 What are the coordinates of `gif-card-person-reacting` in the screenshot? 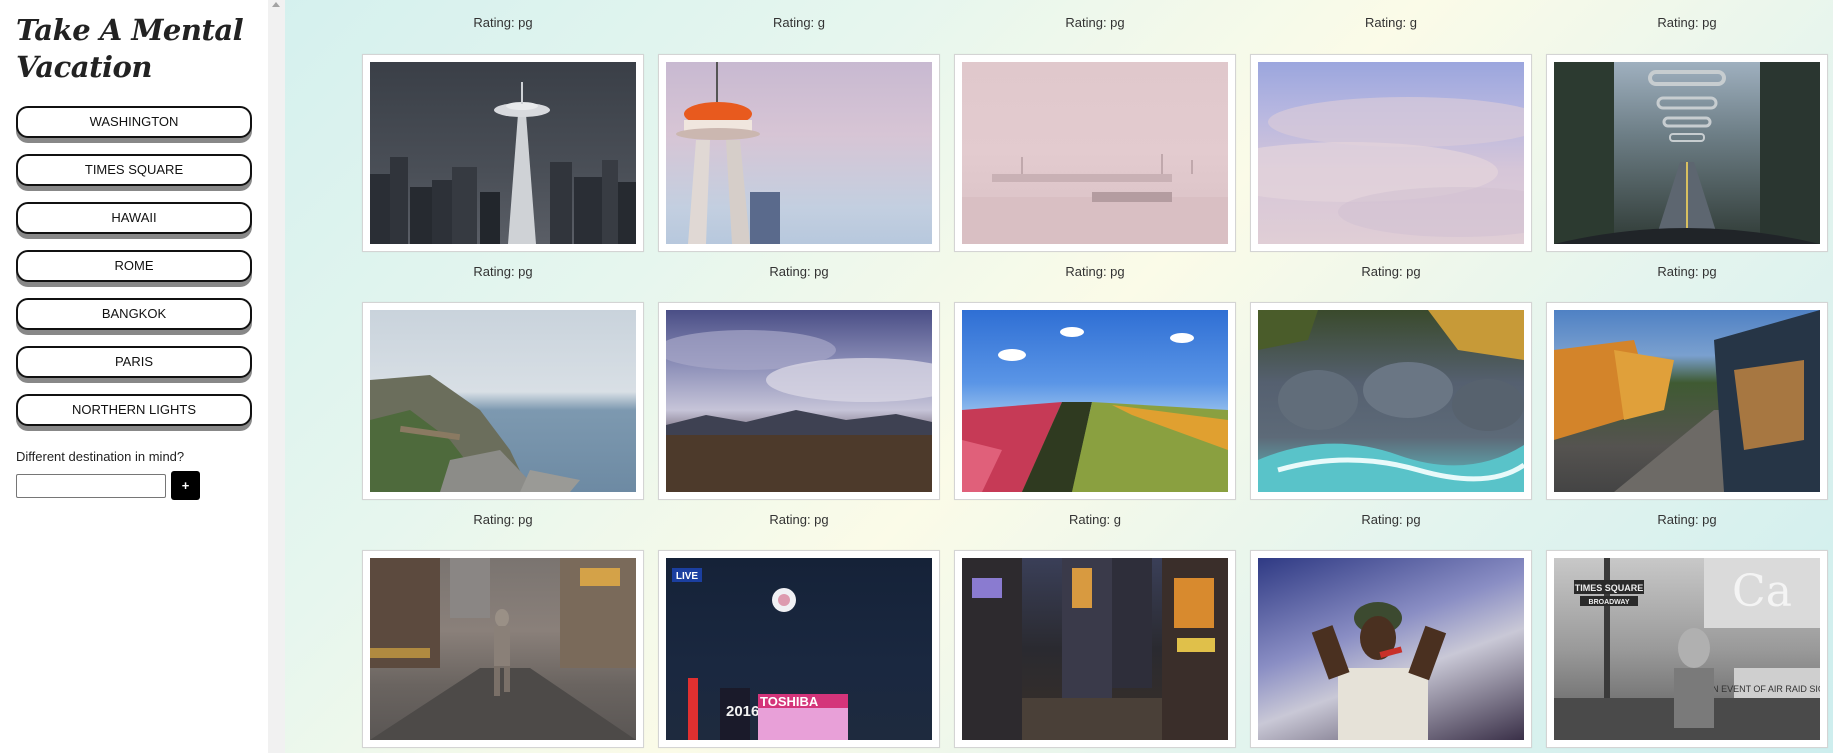 It's located at (1391, 649).